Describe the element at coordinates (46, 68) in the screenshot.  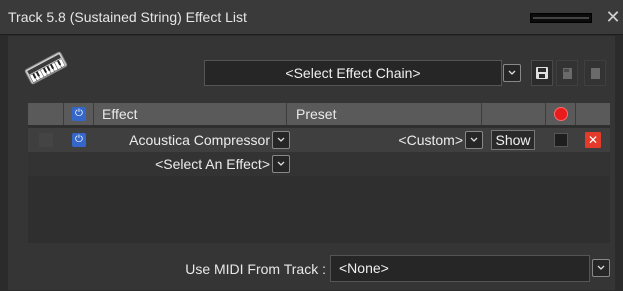
I see `keyboard-icon` at that location.